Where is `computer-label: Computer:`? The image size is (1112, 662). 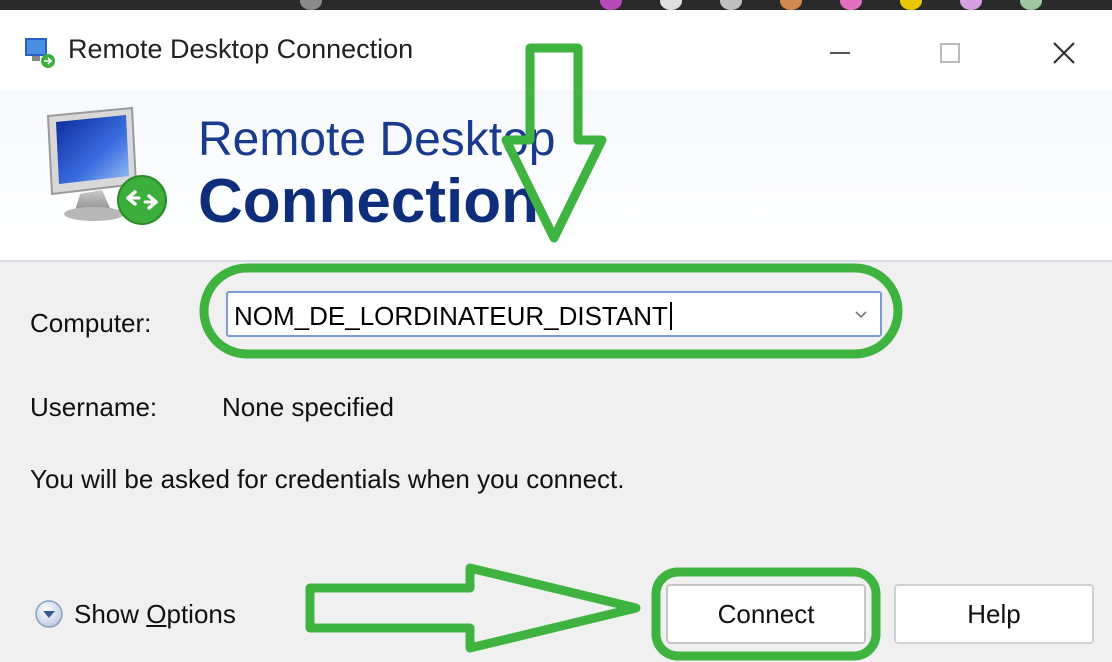 computer-label: Computer: is located at coordinates (91, 323).